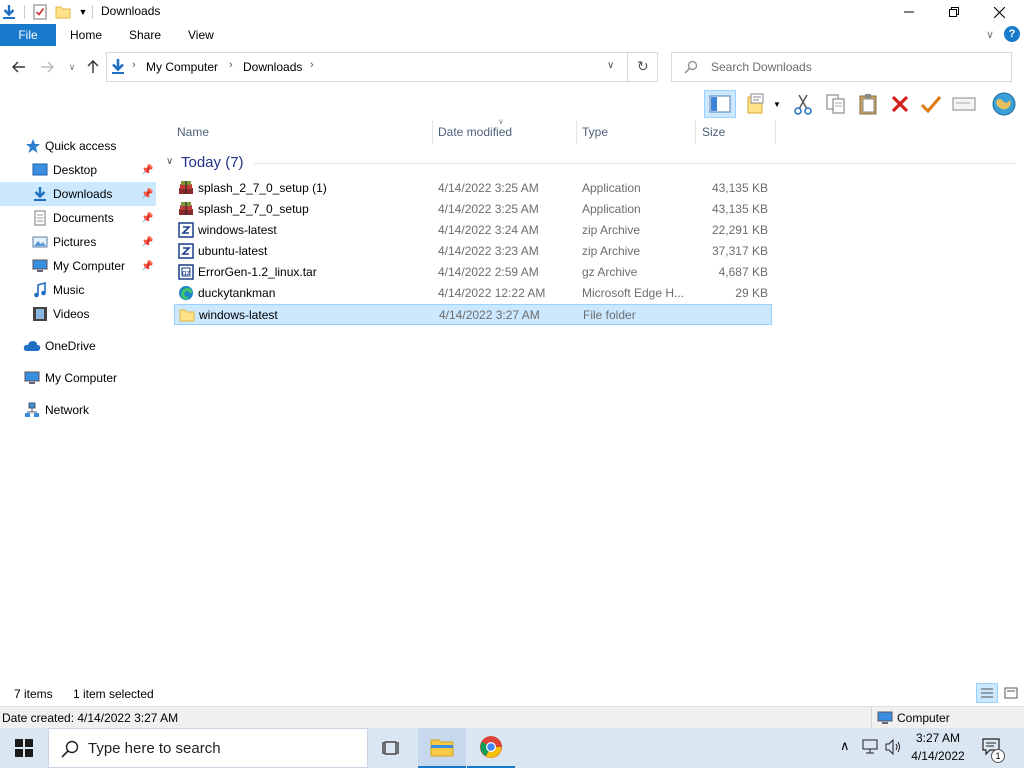  What do you see at coordinates (131, 11) in the screenshot?
I see `window-title: Downloads` at bounding box center [131, 11].